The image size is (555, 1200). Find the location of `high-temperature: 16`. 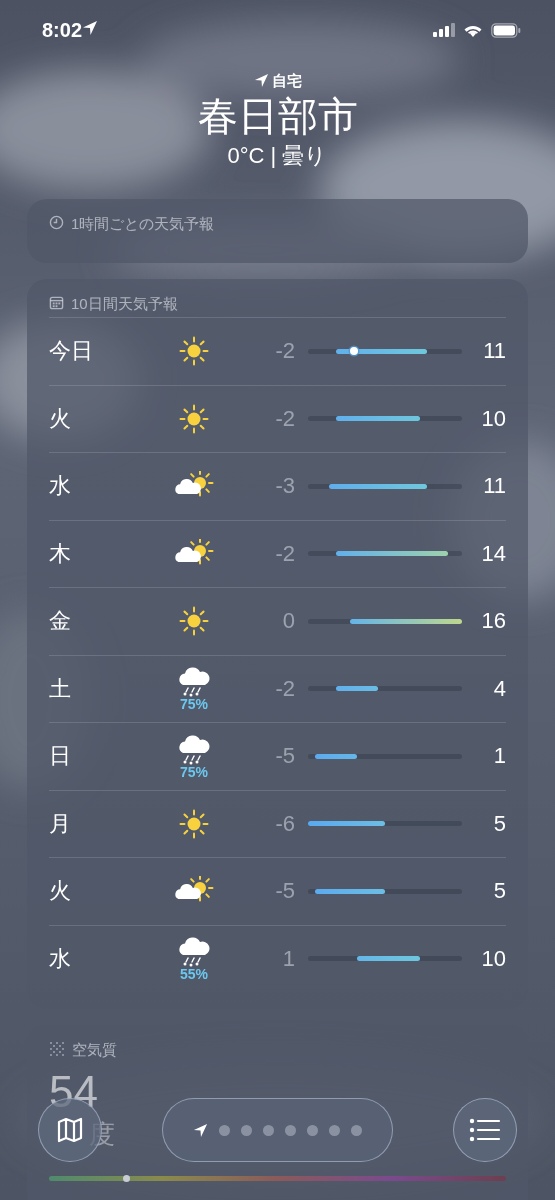

high-temperature: 16 is located at coordinates (493, 621).